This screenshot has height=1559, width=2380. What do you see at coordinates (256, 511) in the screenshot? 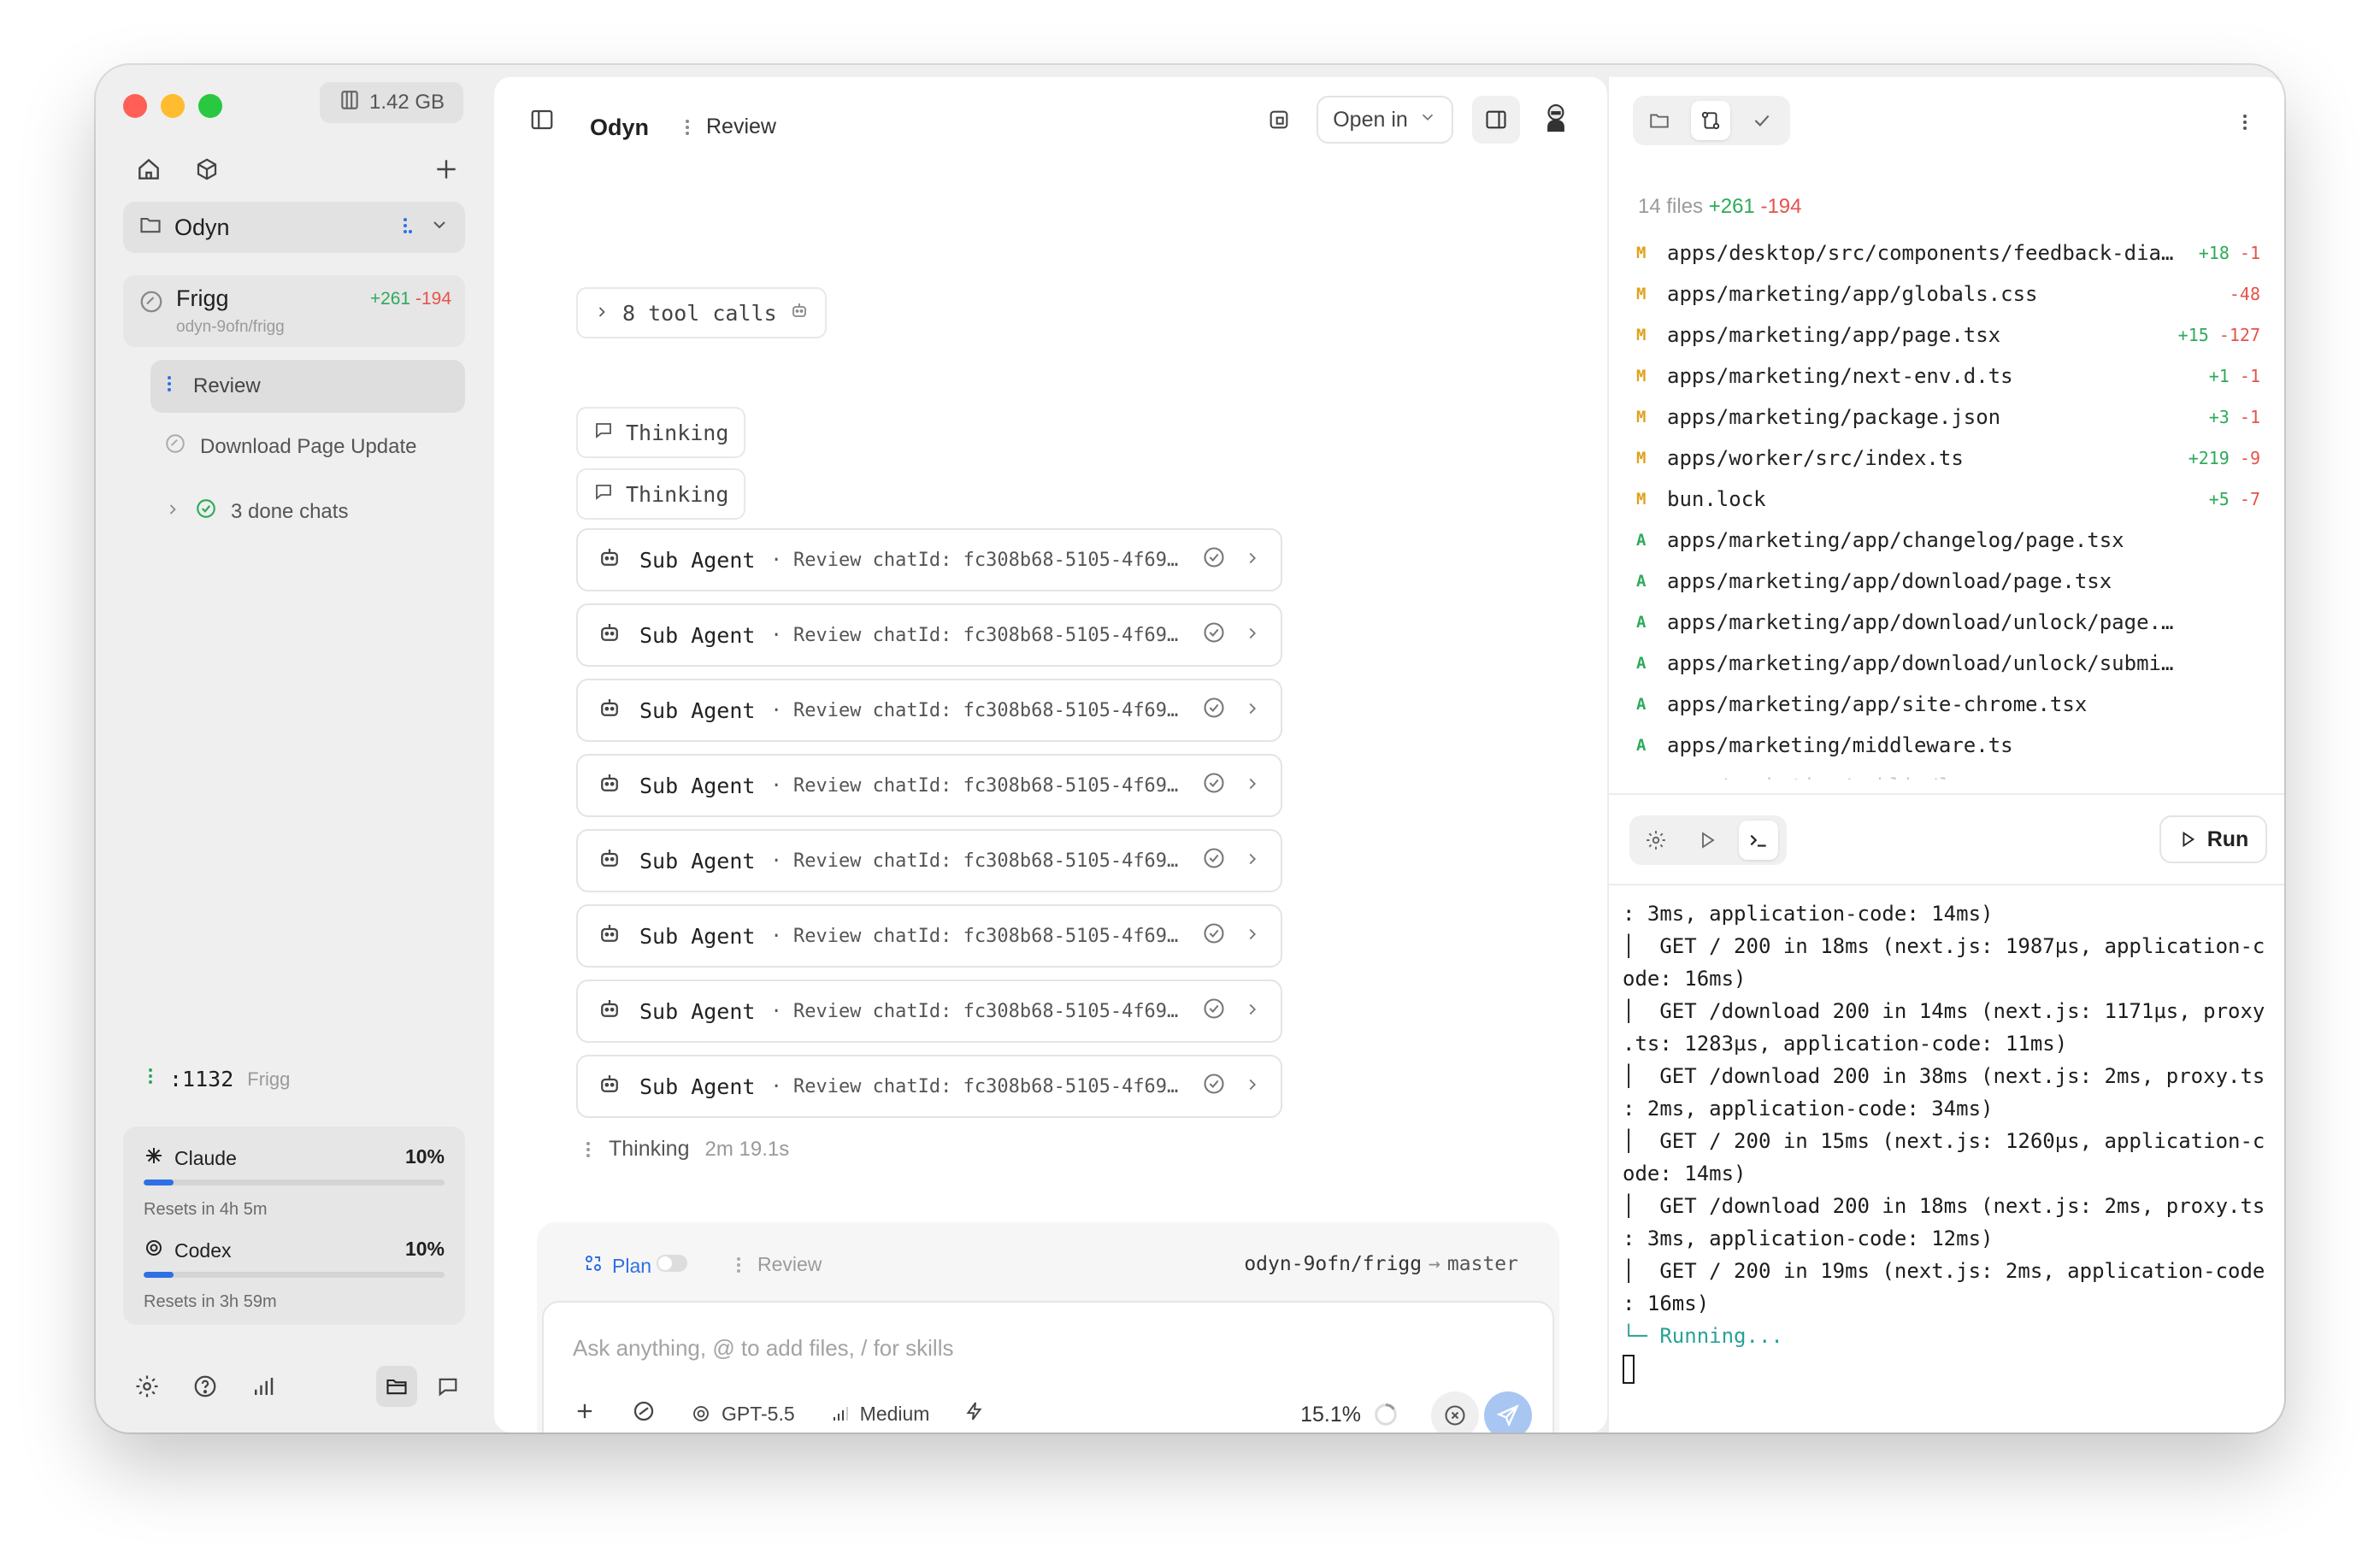
I see `done-chats-toggle: 3 done chats` at bounding box center [256, 511].